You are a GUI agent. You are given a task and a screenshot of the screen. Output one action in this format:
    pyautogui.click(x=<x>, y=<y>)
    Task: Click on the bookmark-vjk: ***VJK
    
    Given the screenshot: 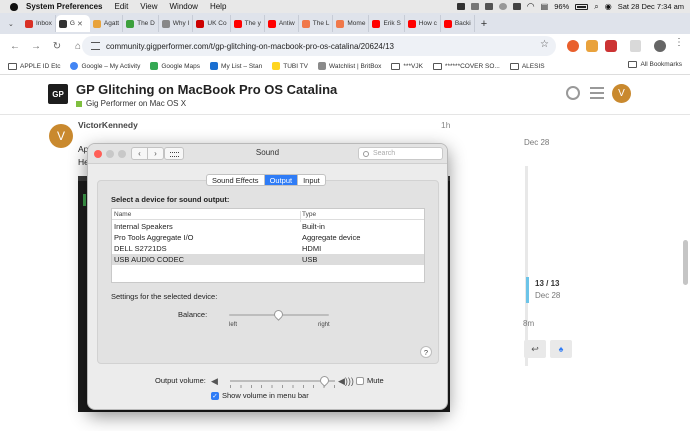 What is the action you would take?
    pyautogui.click(x=407, y=66)
    